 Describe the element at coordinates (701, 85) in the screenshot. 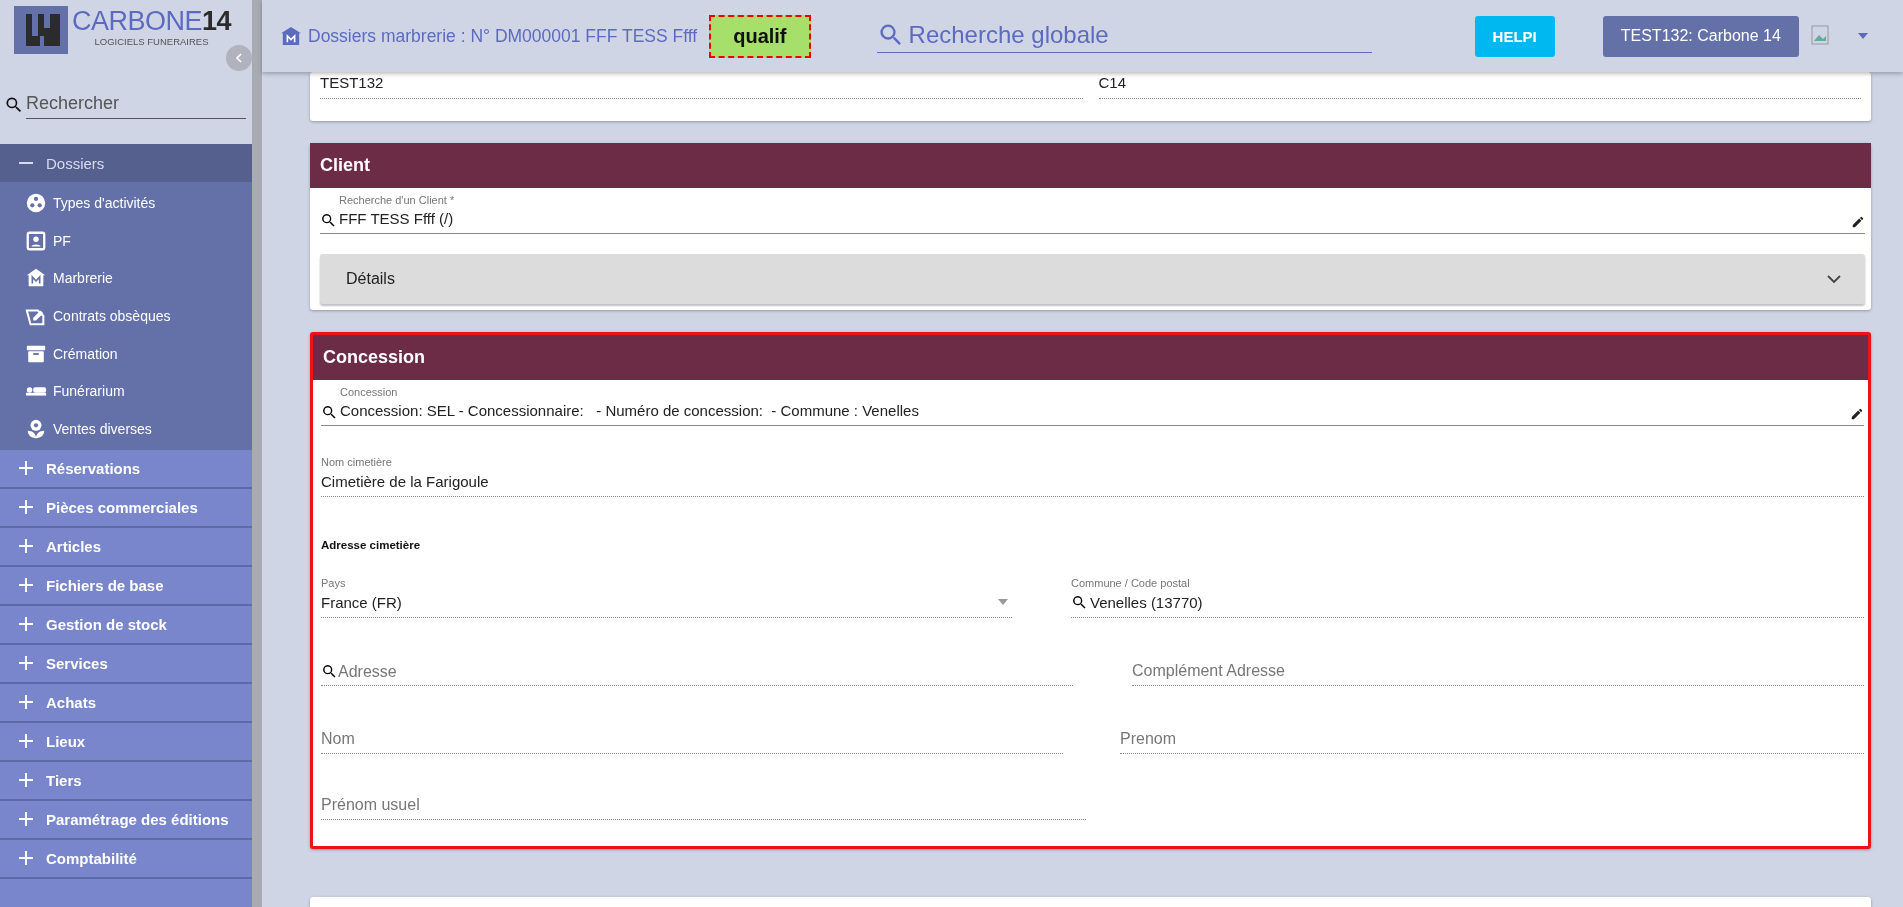

I see `text-field: TEST132` at that location.